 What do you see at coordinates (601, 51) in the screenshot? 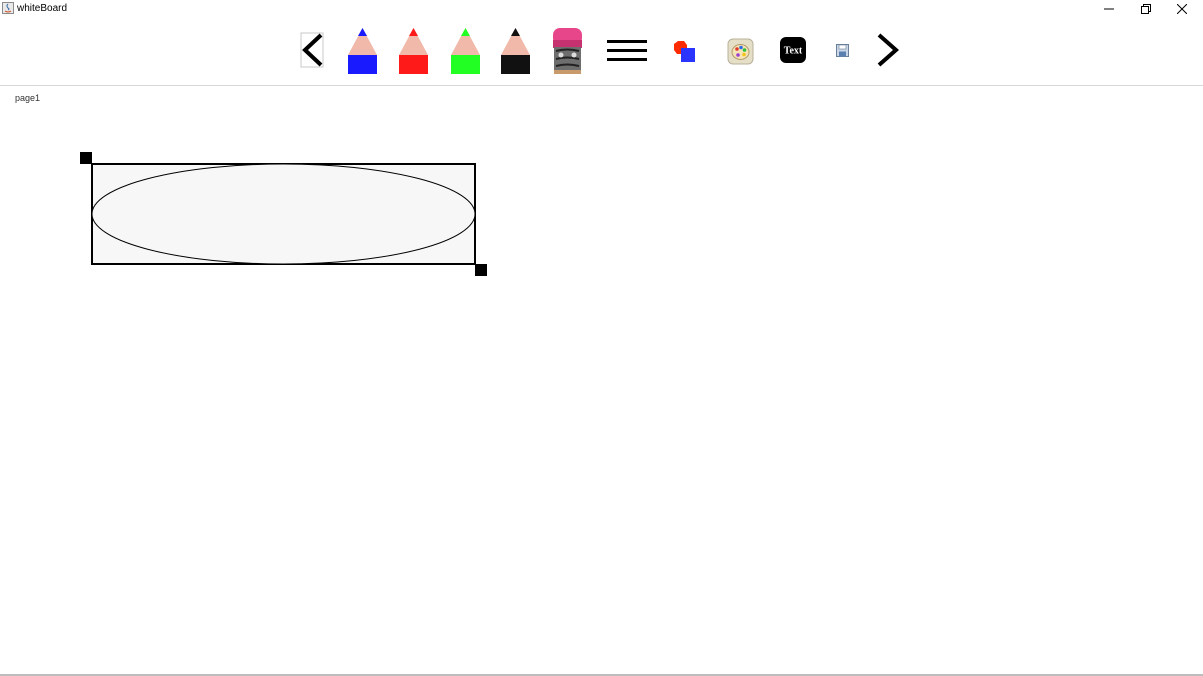
I see `toolbar: Text` at bounding box center [601, 51].